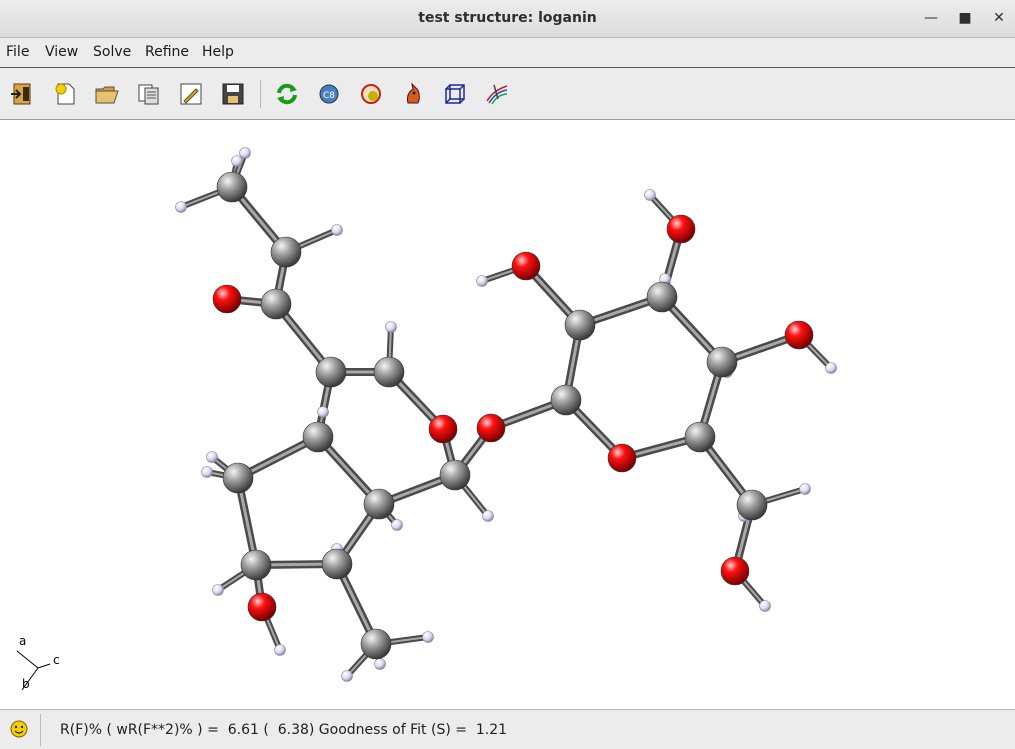 The width and height of the screenshot is (1015, 749). I want to click on structure-info-icon, so click(149, 94).